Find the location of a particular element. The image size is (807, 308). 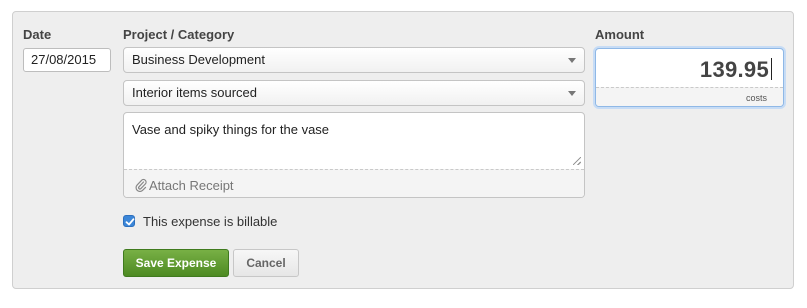

billable-checkbox is located at coordinates (129, 221).